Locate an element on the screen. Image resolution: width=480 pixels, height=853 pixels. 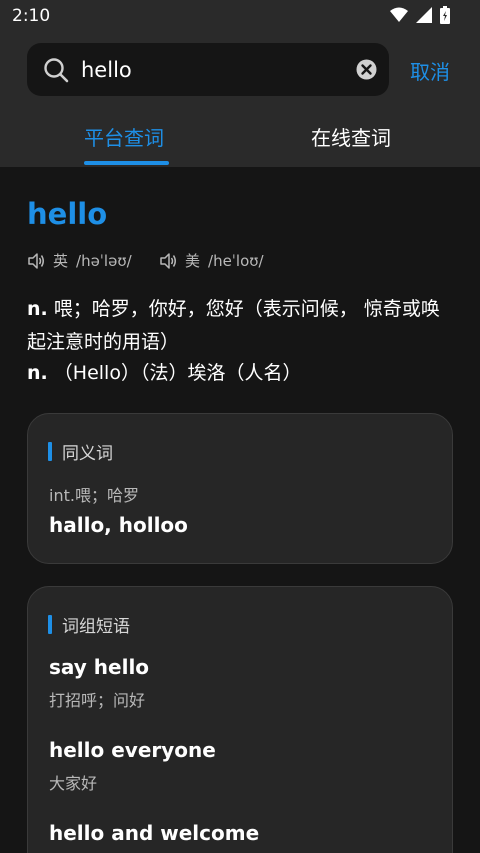
pronunciation-us: 美 /heˈloʊ/ is located at coordinates (211, 260).